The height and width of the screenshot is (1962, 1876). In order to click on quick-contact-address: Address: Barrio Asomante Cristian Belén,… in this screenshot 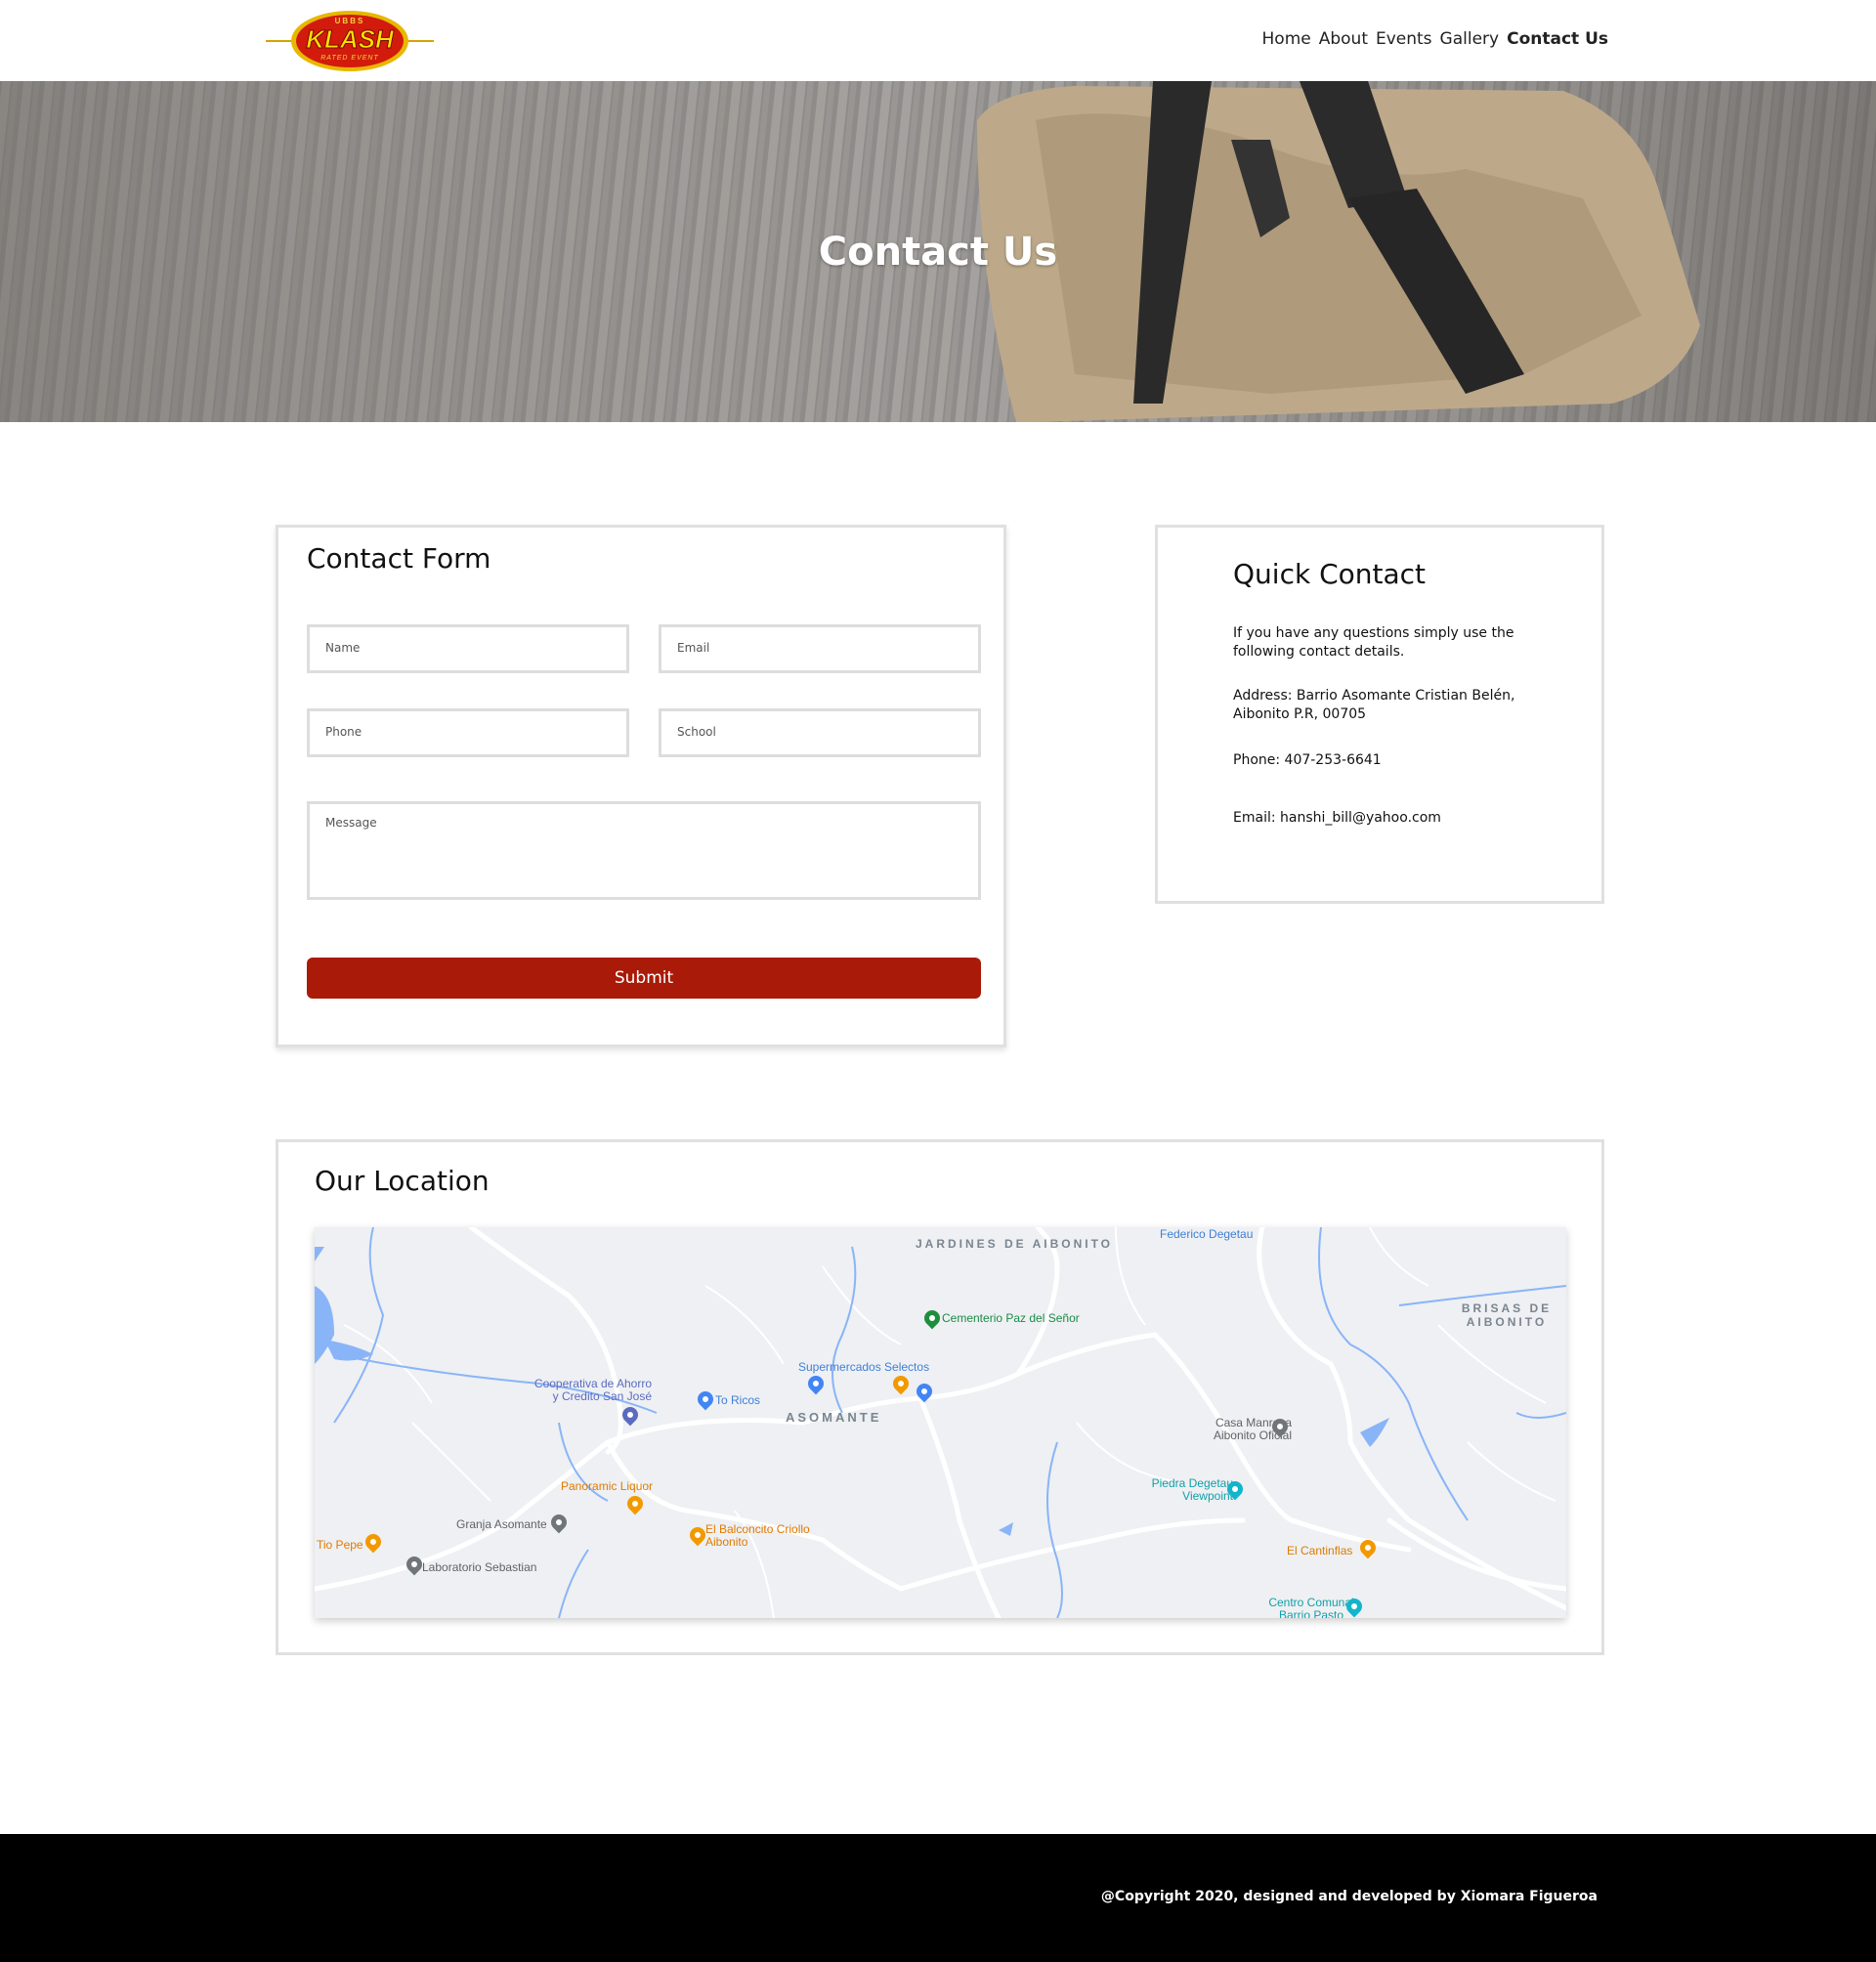, I will do `click(1374, 705)`.